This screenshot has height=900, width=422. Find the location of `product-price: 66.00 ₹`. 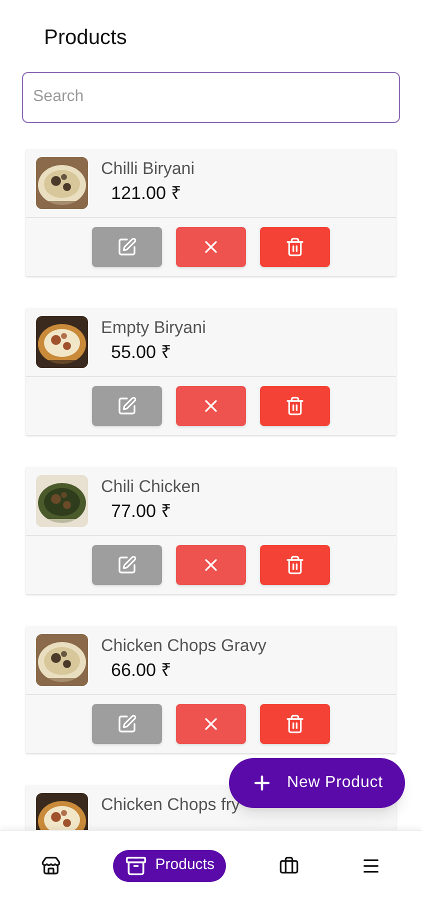

product-price: 66.00 ₹ is located at coordinates (141, 670).